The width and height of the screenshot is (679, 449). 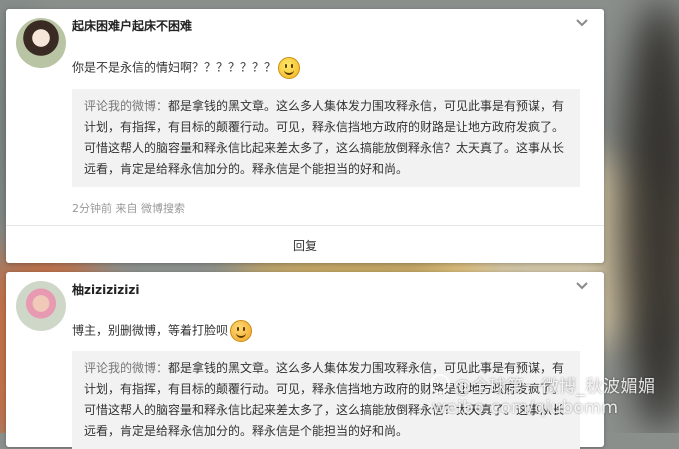 I want to click on watermark: @全球第一微博_秋波媚媚 weibo.com/qiubomm, so click(x=543, y=396).